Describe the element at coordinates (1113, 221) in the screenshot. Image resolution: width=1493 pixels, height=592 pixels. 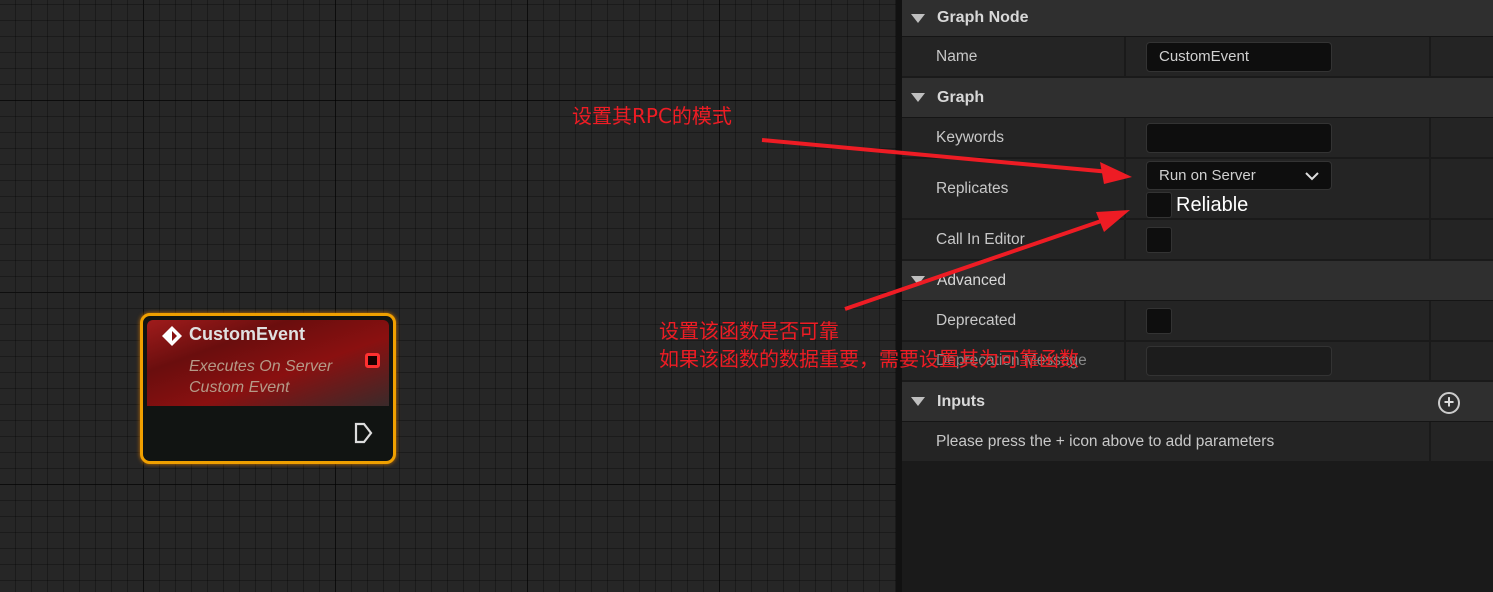
I see `arrow-head-reliable` at that location.